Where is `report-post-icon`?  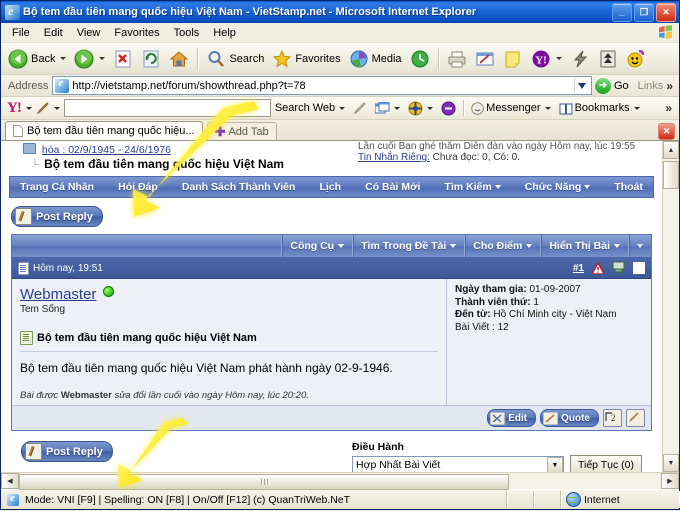 report-post-icon is located at coordinates (598, 268).